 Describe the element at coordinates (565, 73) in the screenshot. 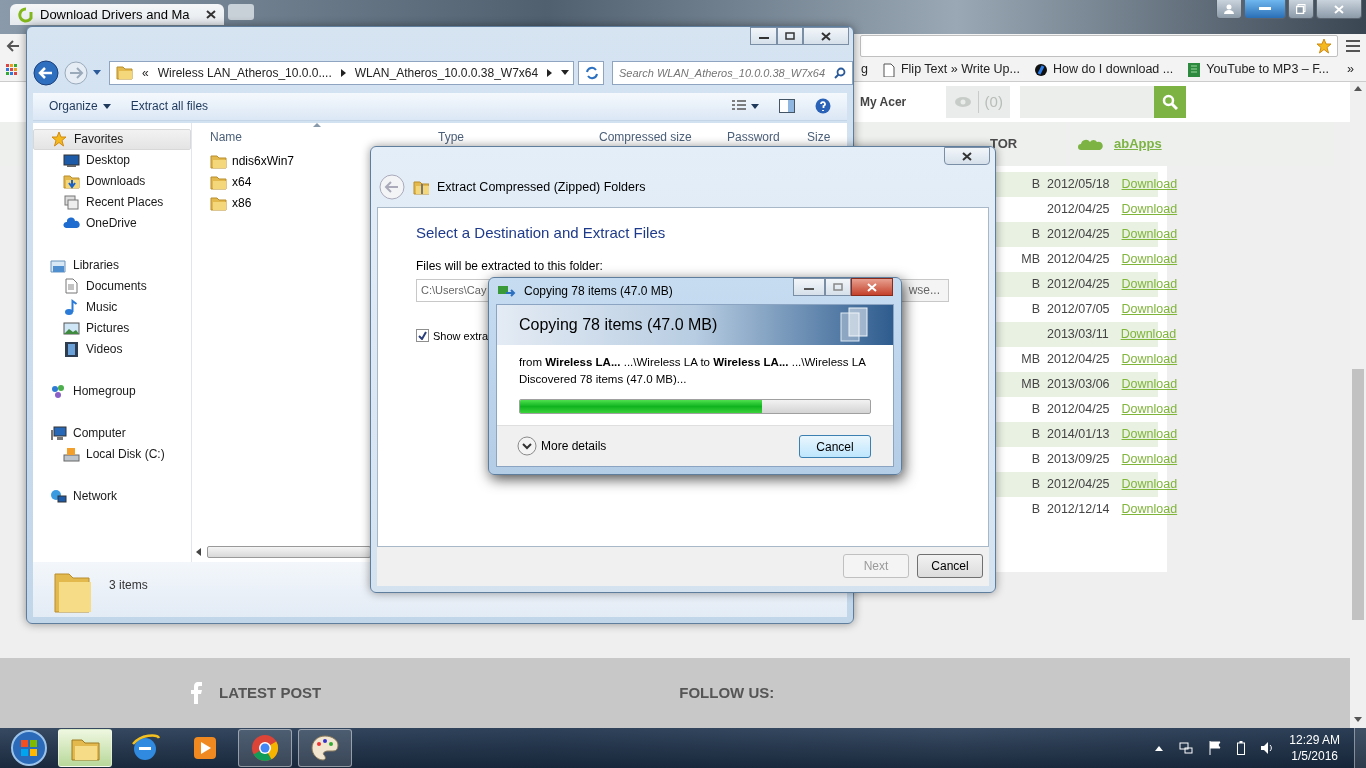

I see `caret-icon` at that location.